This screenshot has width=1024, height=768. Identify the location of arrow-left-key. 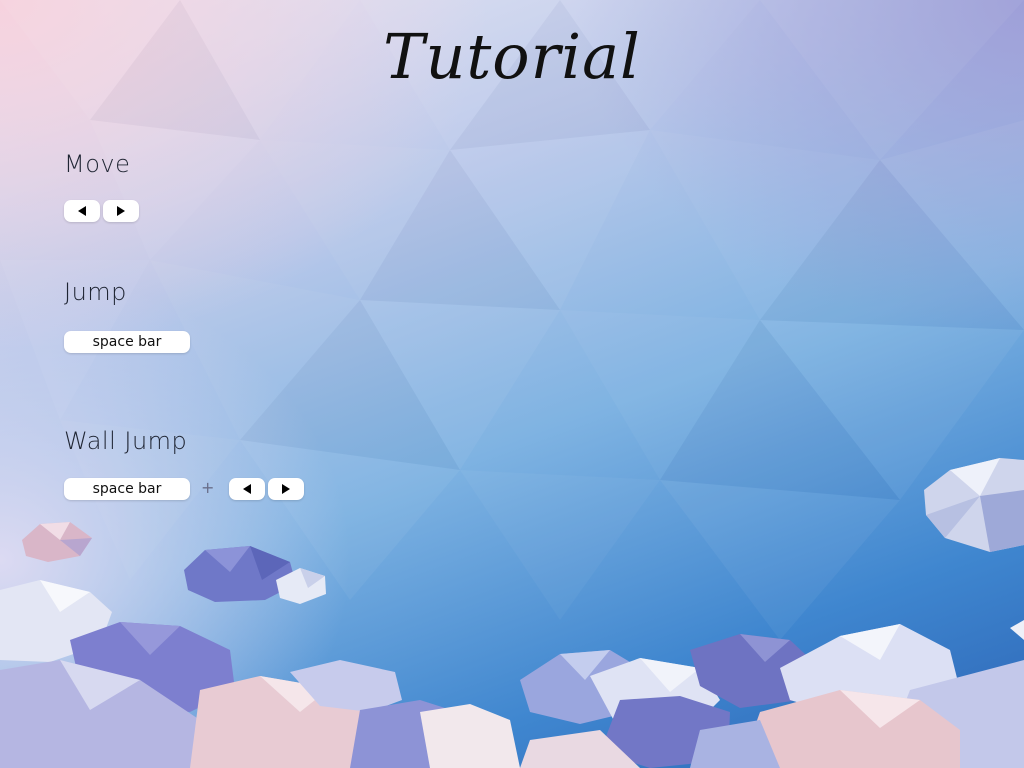
(82, 211).